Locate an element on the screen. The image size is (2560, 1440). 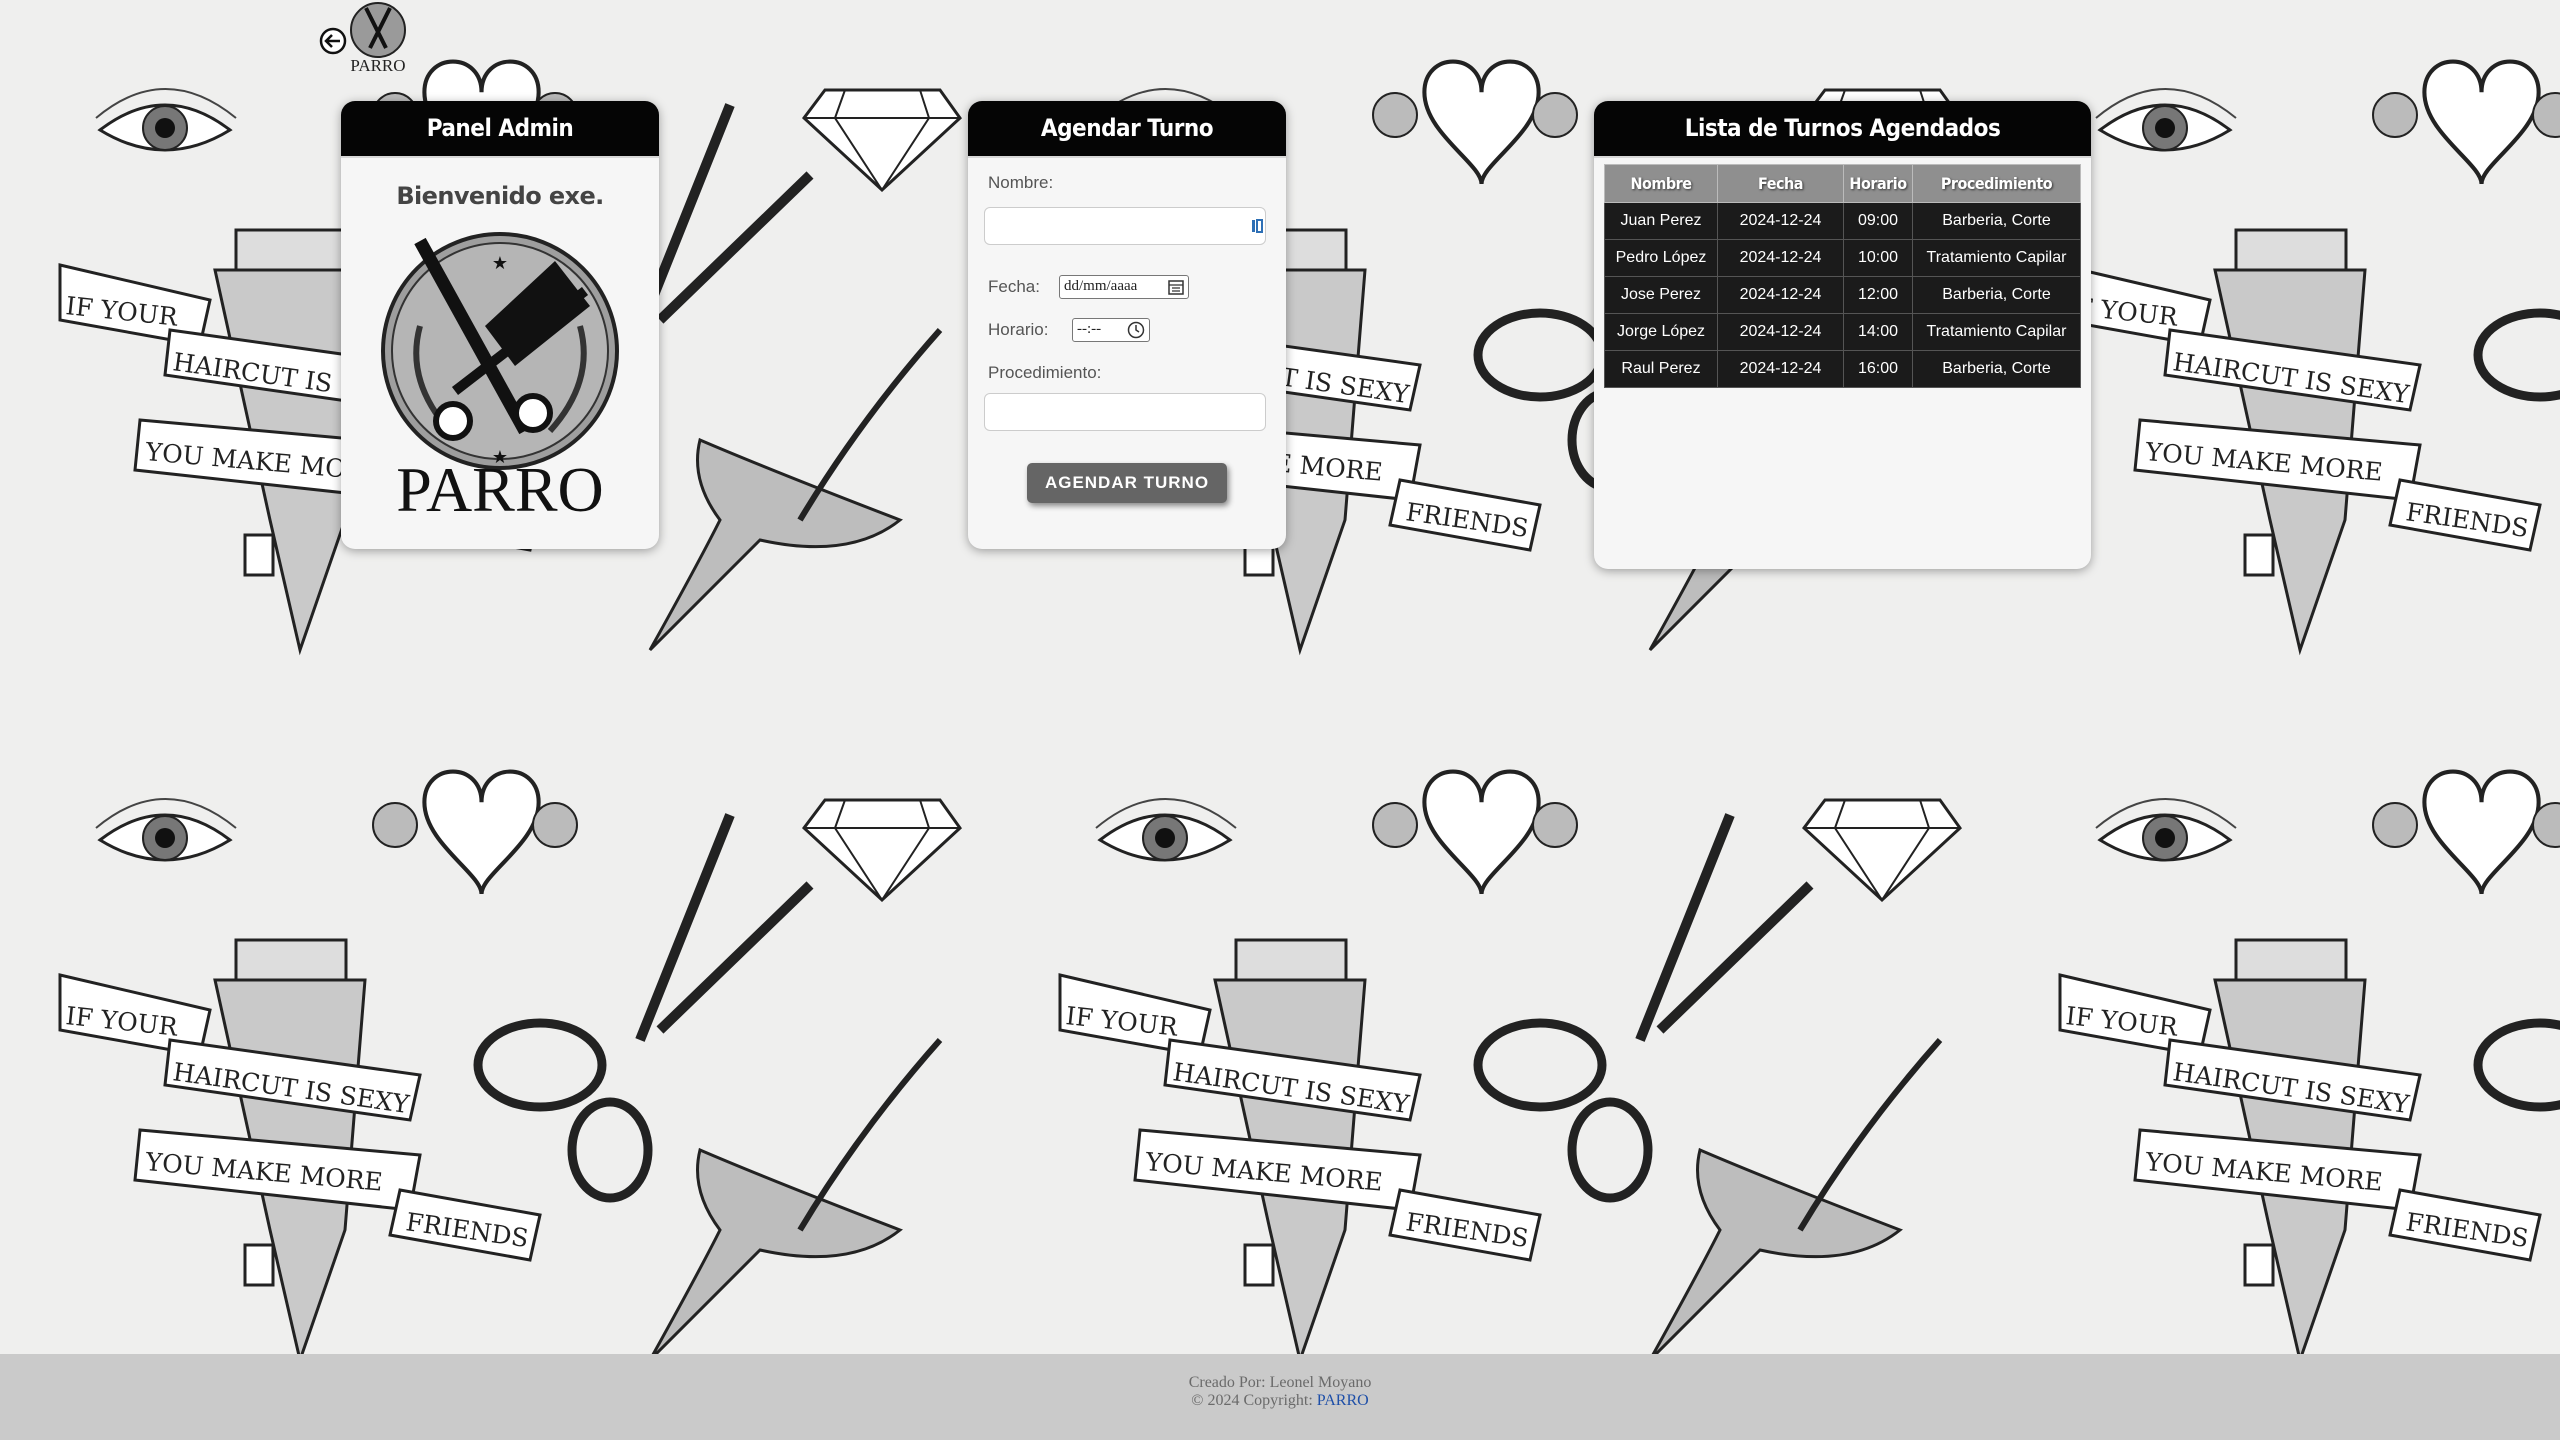
clock-icon is located at coordinates (1136, 332).